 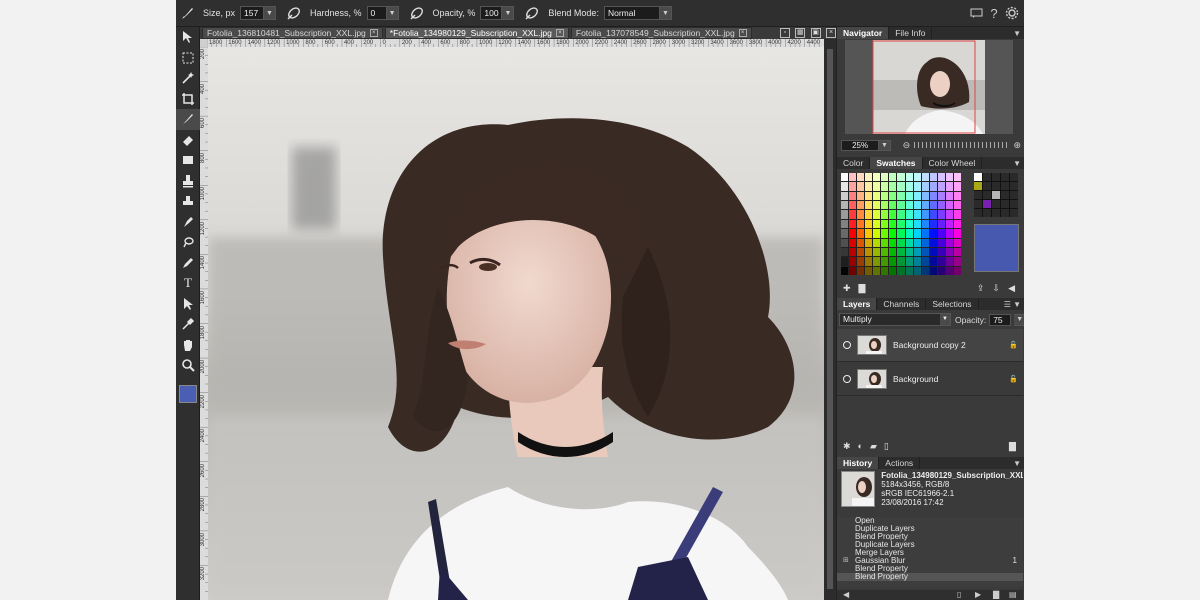 What do you see at coordinates (857, 304) in the screenshot?
I see `tab-layers: Layers` at bounding box center [857, 304].